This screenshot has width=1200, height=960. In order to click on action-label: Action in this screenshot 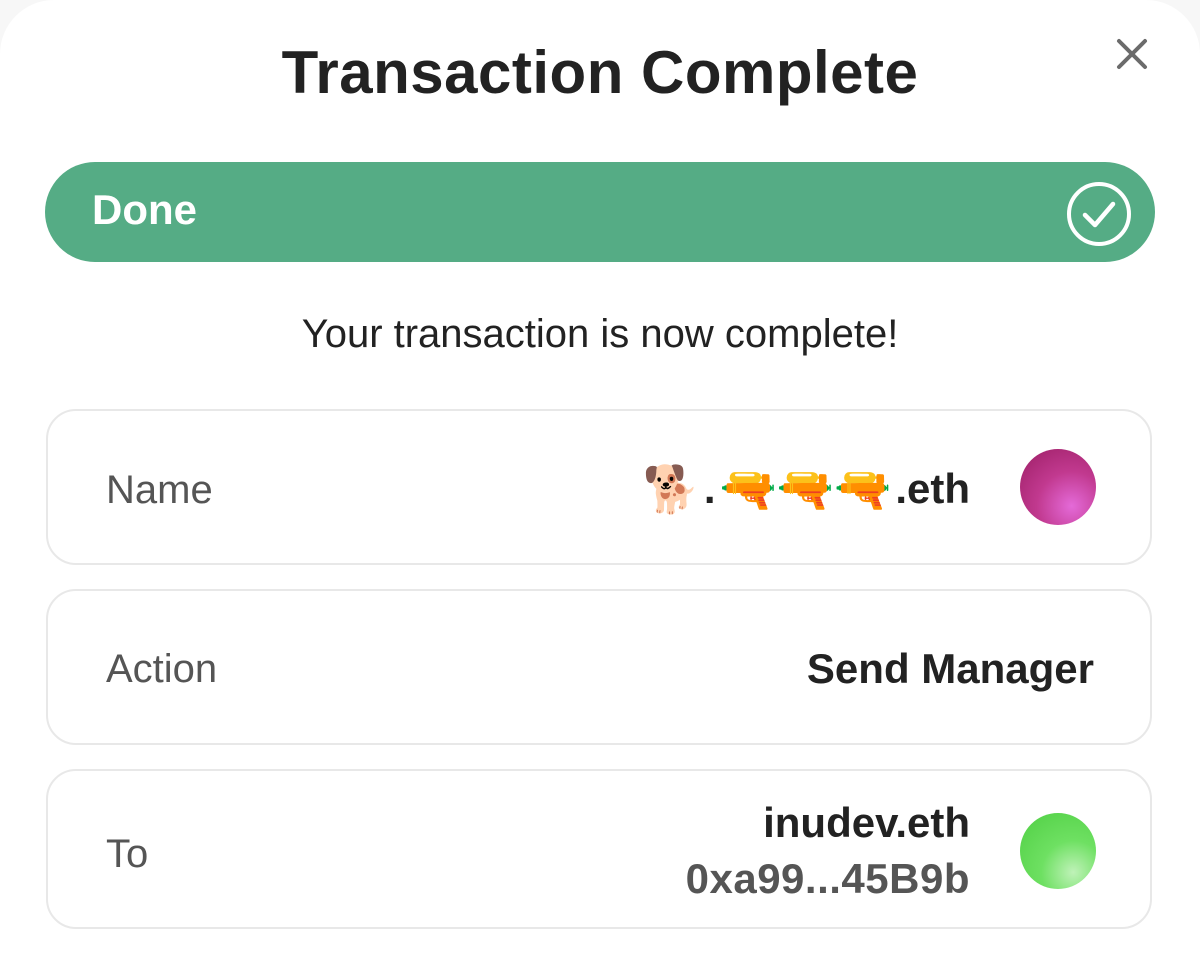, I will do `click(162, 669)`.